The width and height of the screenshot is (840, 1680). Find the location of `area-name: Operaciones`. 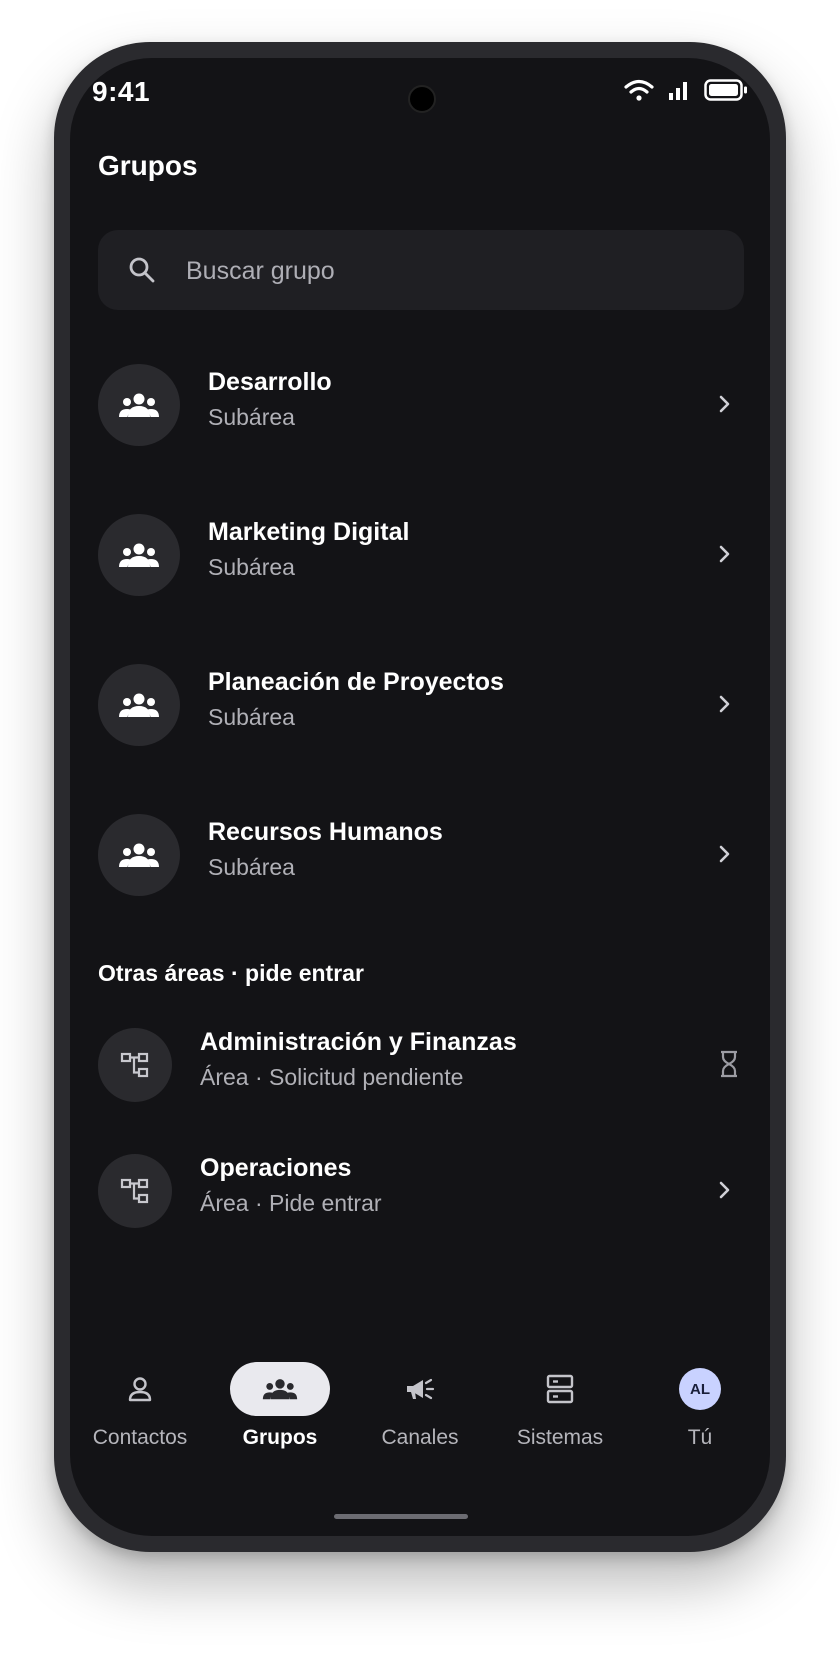

area-name: Operaciones is located at coordinates (276, 1168).